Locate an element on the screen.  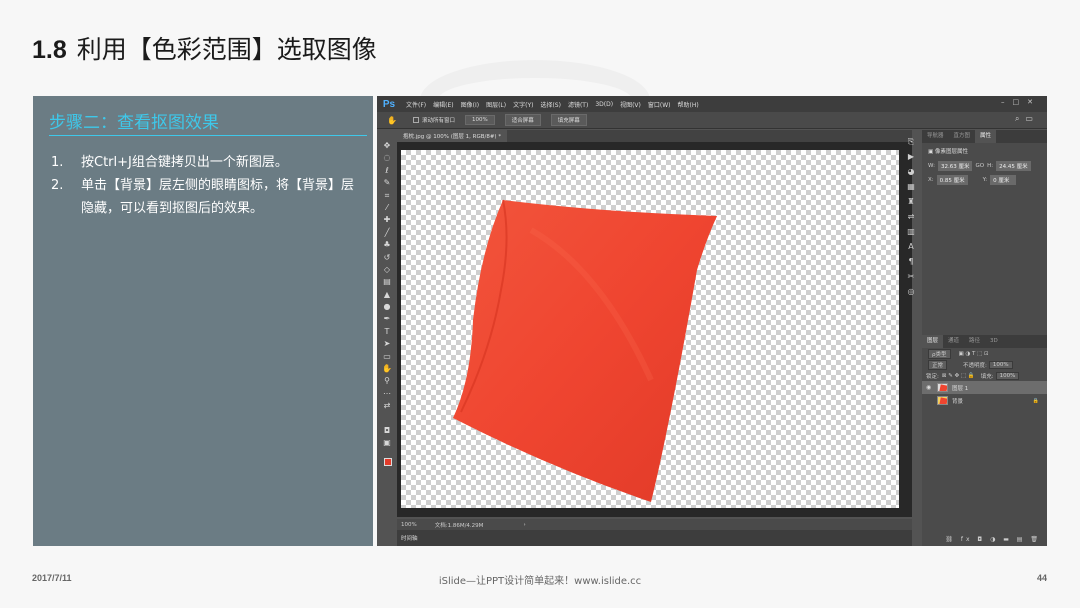
width-label: W: is located at coordinates (931, 166).